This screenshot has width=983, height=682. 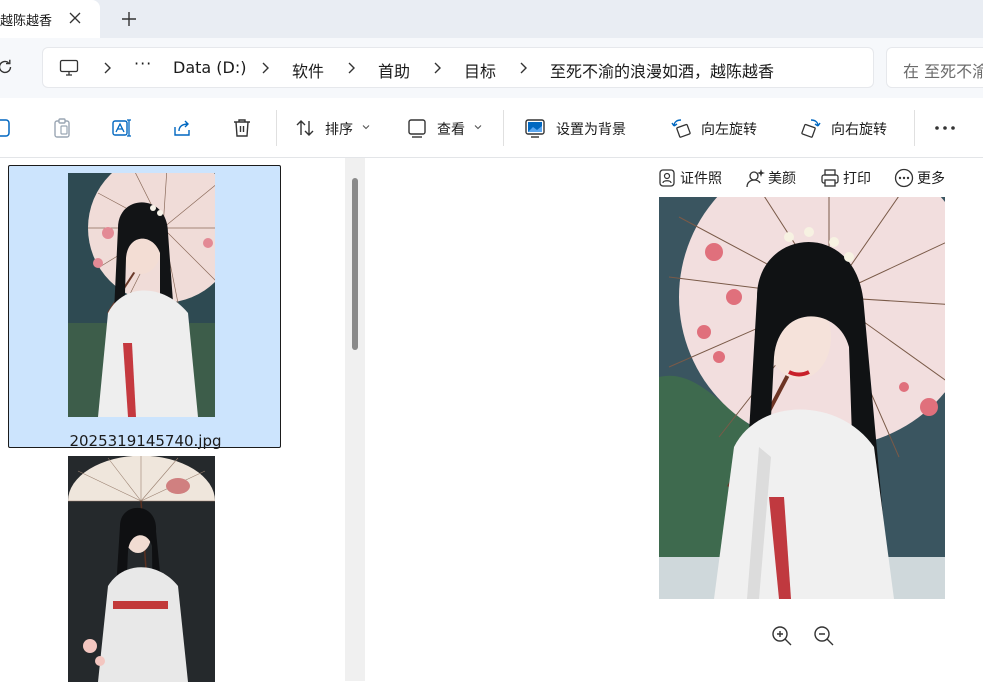 I want to click on view-icon, so click(x=417, y=128).